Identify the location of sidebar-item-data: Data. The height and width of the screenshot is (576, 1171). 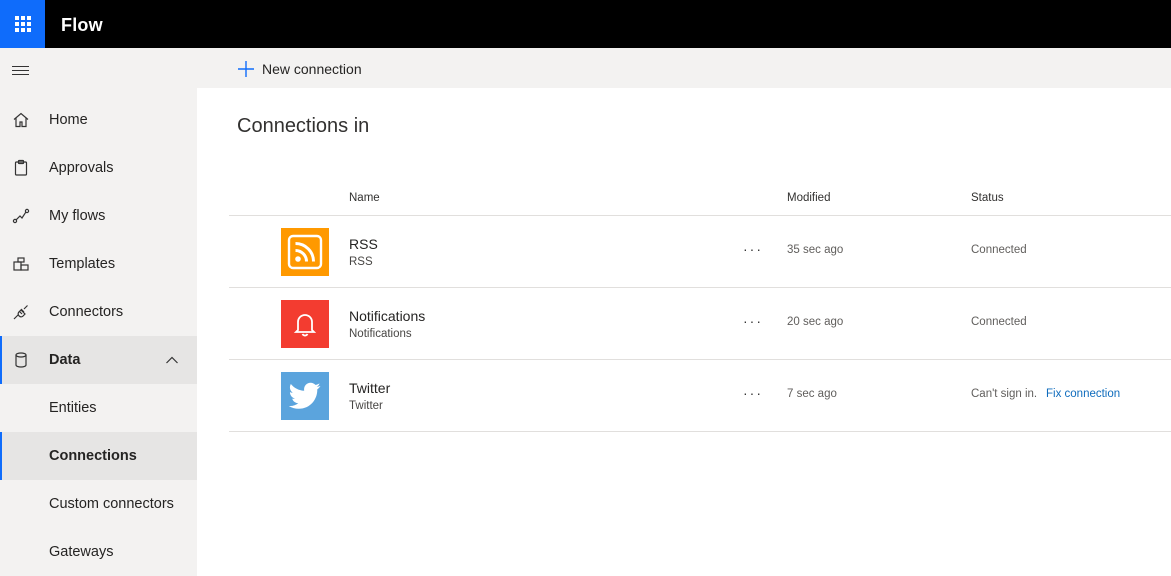
(98, 360).